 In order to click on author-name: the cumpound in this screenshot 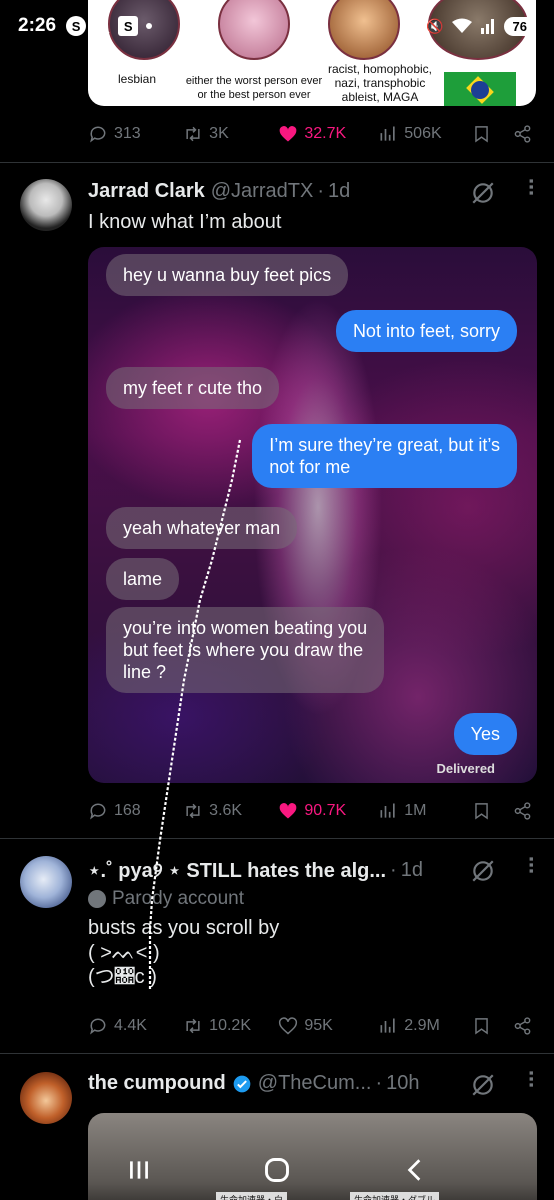, I will do `click(157, 1083)`.